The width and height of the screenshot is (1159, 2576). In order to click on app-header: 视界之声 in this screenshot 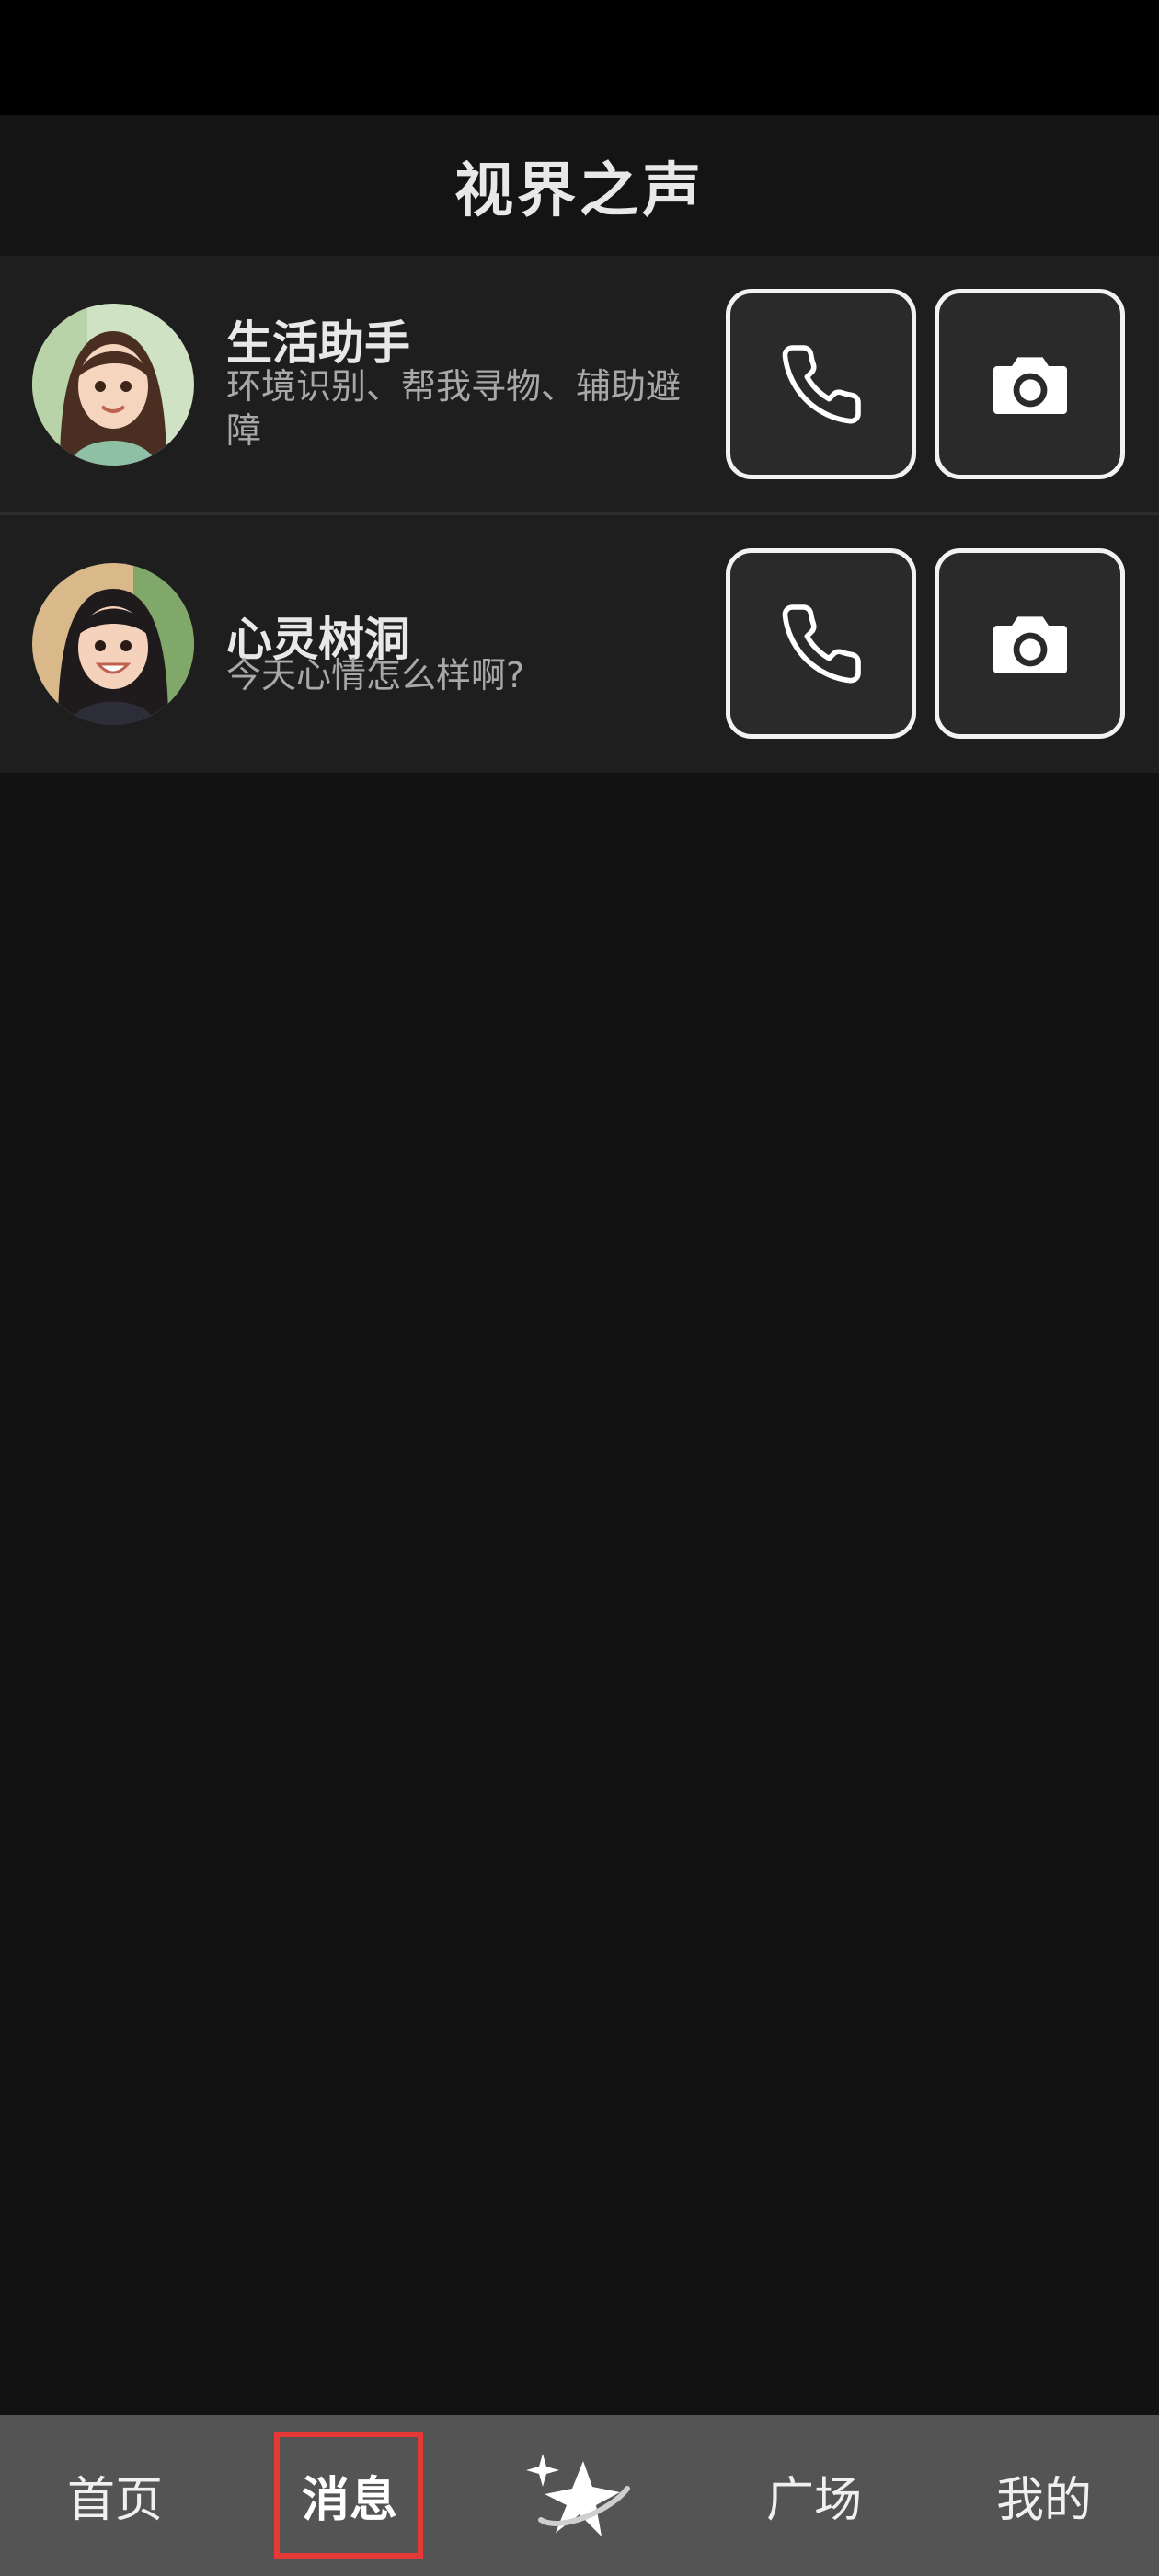, I will do `click(579, 185)`.